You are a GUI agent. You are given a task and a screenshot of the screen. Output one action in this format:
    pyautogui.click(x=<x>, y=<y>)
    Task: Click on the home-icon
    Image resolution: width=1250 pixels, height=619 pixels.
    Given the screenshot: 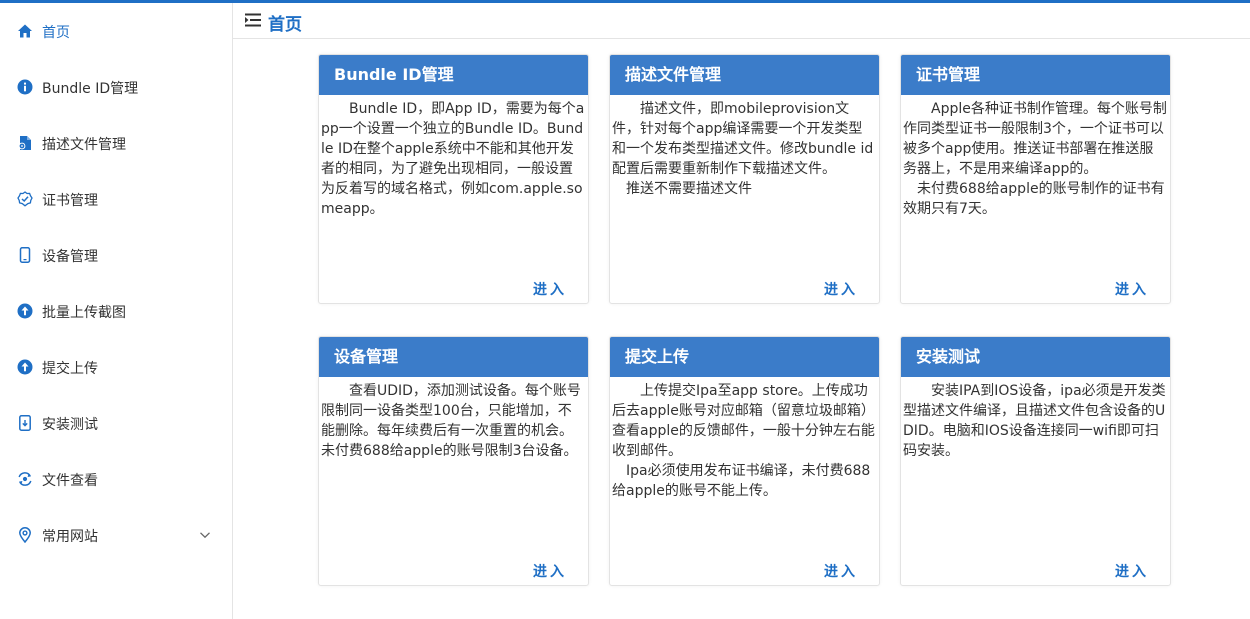 What is the action you would take?
    pyautogui.click(x=25, y=31)
    